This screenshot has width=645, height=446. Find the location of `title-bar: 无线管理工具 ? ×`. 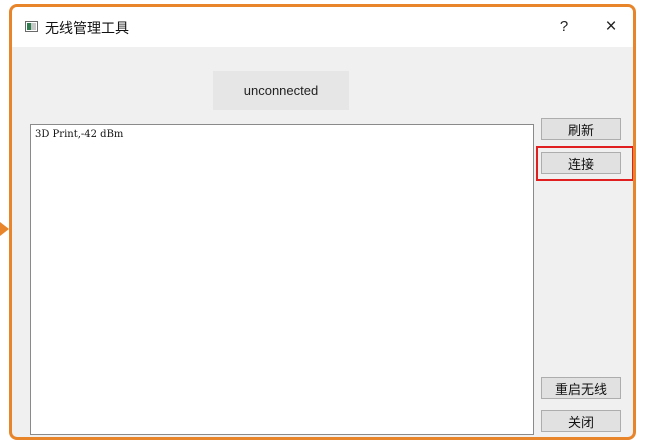

title-bar: 无线管理工具 ? × is located at coordinates (322, 27).